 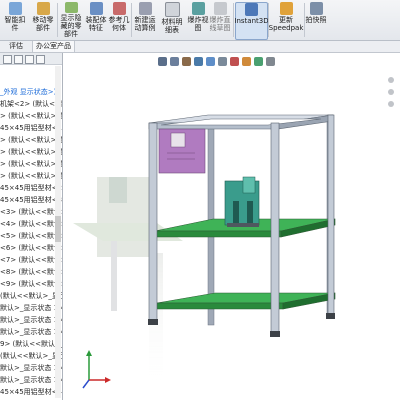 I want to click on configuration-manager-icon, so click(x=29, y=59).